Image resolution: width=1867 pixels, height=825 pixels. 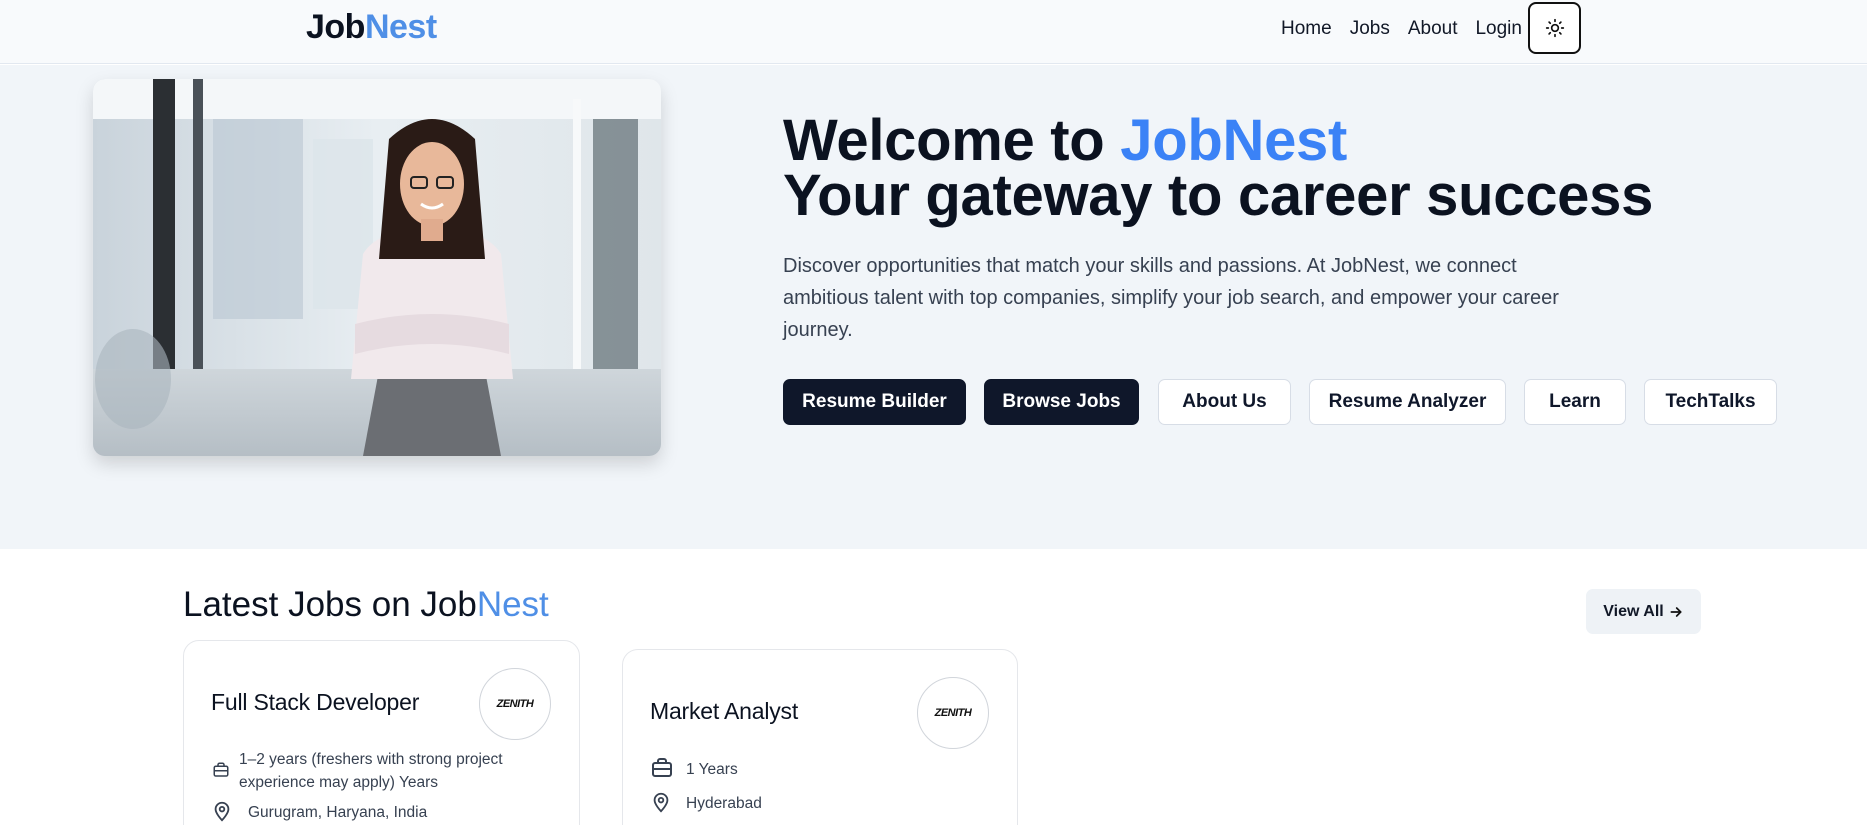 I want to click on theme-toggle-button, so click(x=1554, y=28).